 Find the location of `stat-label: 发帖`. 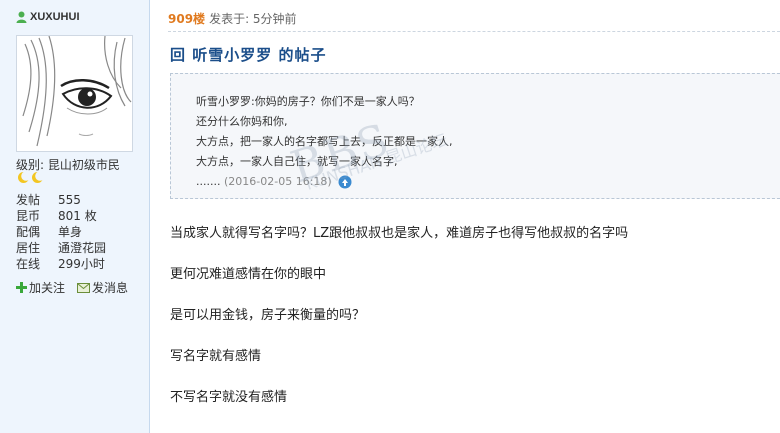

stat-label: 发帖 is located at coordinates (28, 200).